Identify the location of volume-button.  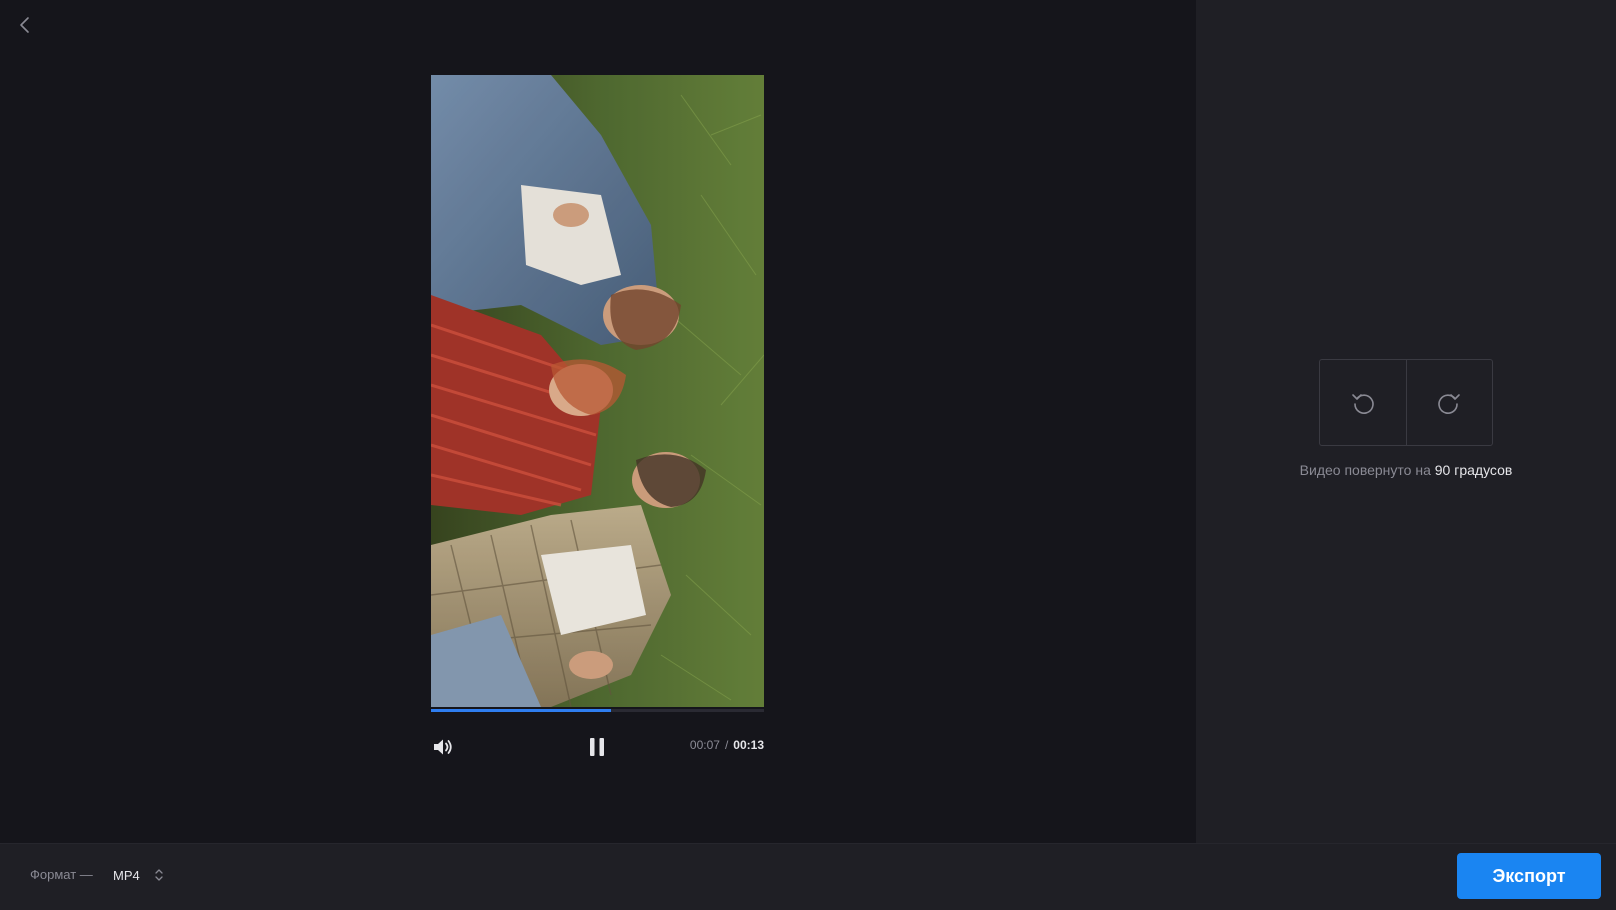
(443, 747).